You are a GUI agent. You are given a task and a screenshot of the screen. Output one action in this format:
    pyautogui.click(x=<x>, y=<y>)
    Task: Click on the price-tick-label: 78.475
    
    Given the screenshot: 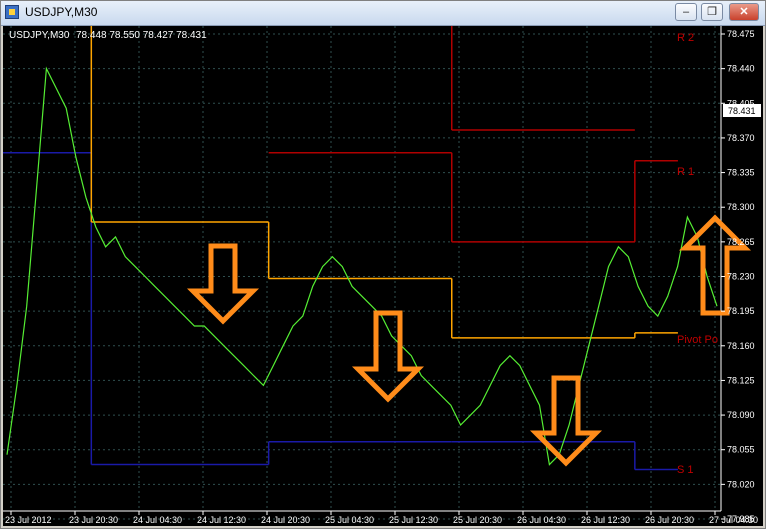 What is the action you would take?
    pyautogui.click(x=741, y=34)
    